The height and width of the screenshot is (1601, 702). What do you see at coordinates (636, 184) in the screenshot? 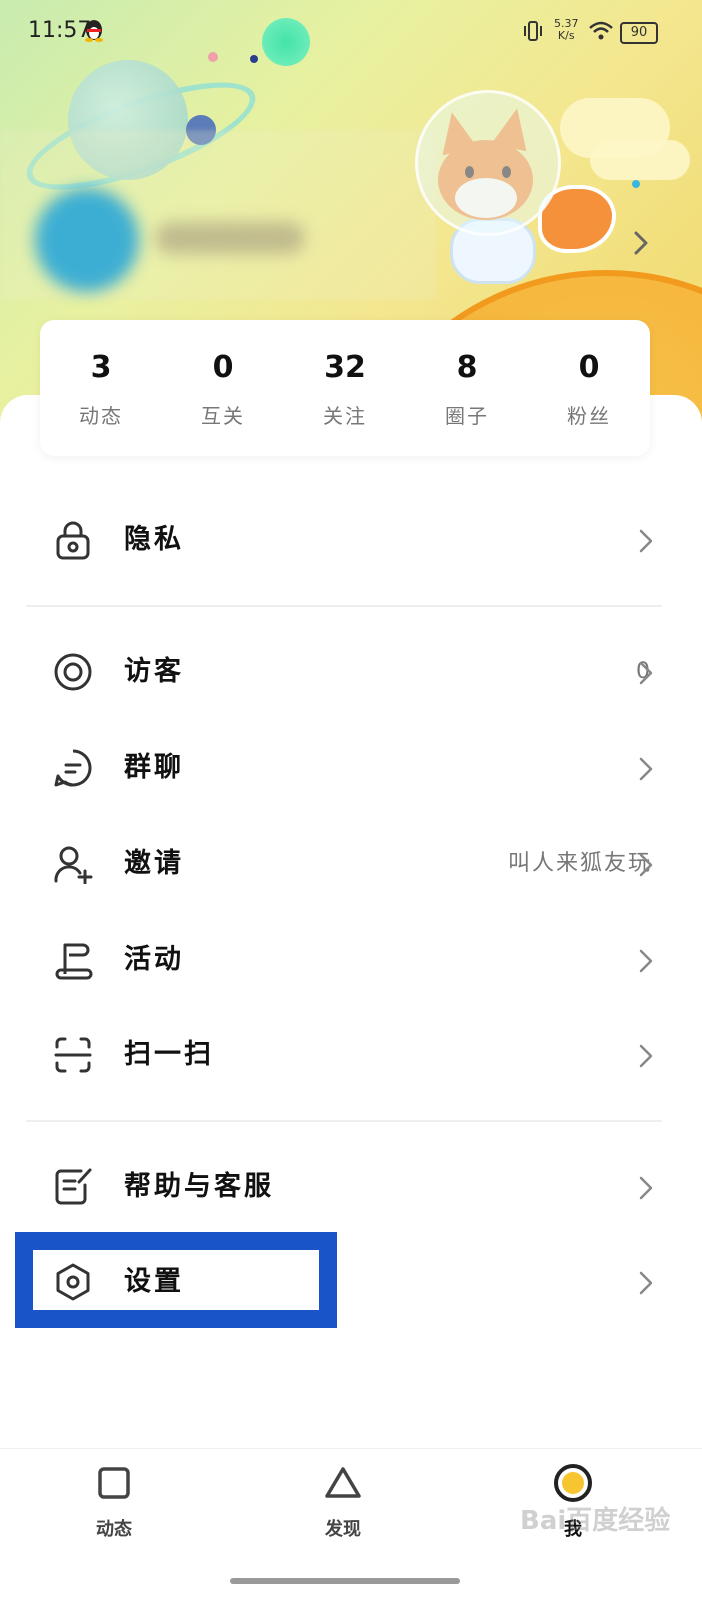
I see `dot-decoration` at bounding box center [636, 184].